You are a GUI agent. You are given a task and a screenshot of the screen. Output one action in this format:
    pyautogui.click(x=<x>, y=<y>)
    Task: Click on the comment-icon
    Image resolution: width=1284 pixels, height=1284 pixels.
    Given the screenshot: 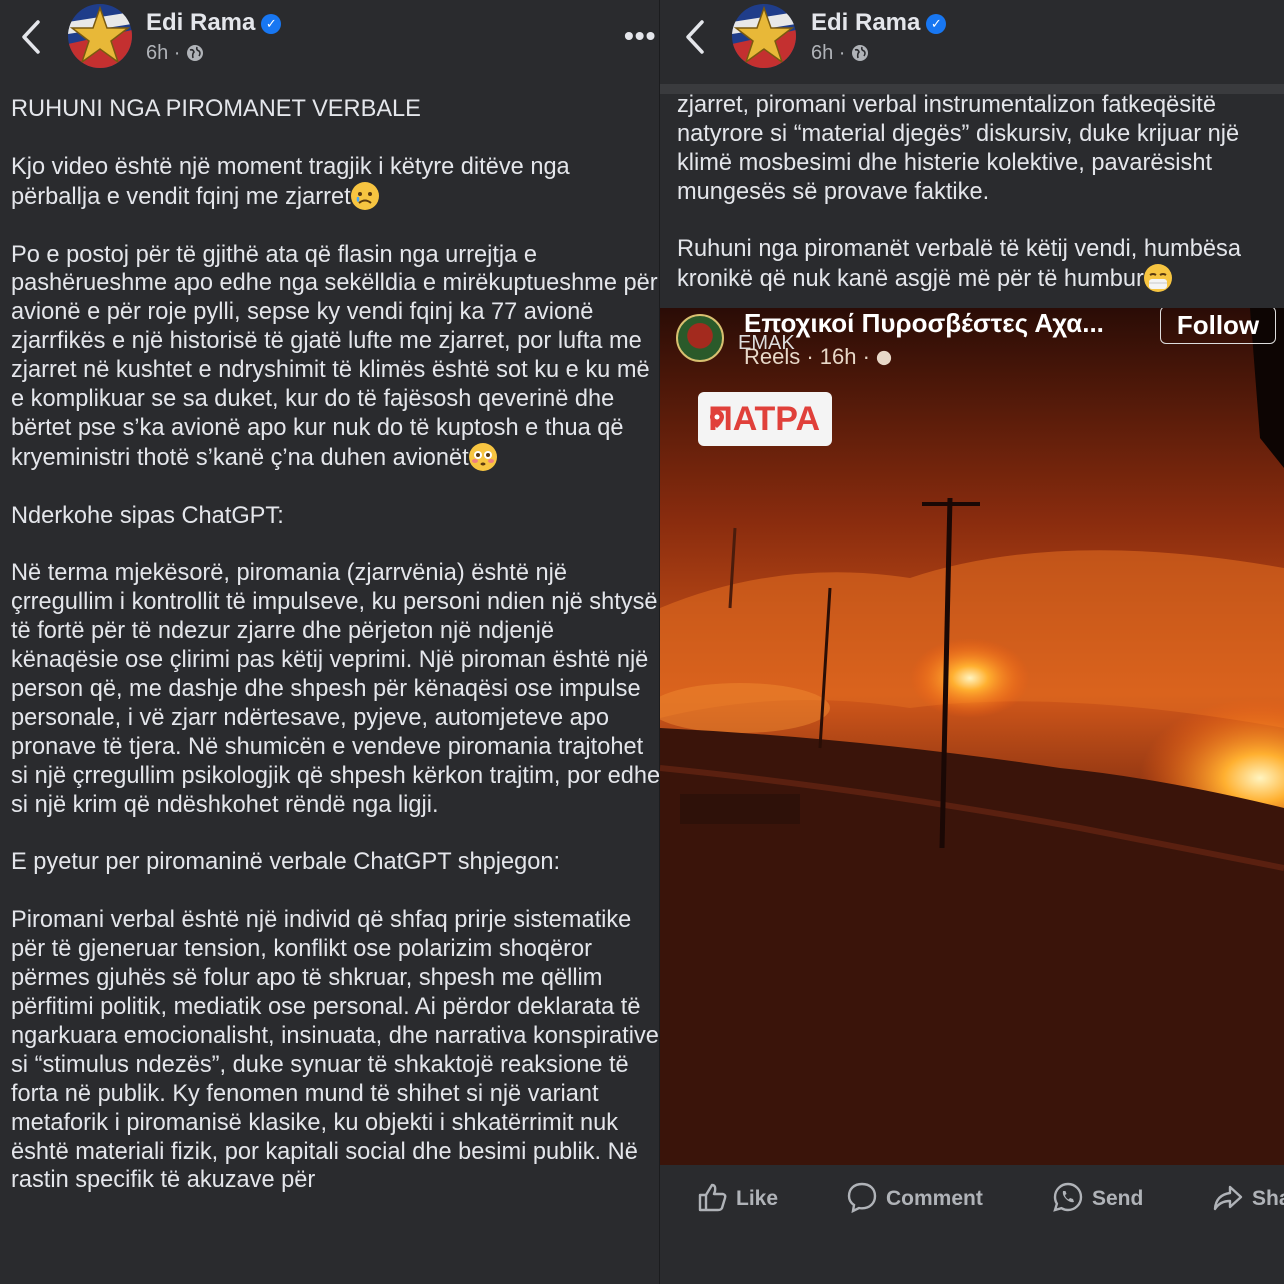 What is the action you would take?
    pyautogui.click(x=862, y=1198)
    